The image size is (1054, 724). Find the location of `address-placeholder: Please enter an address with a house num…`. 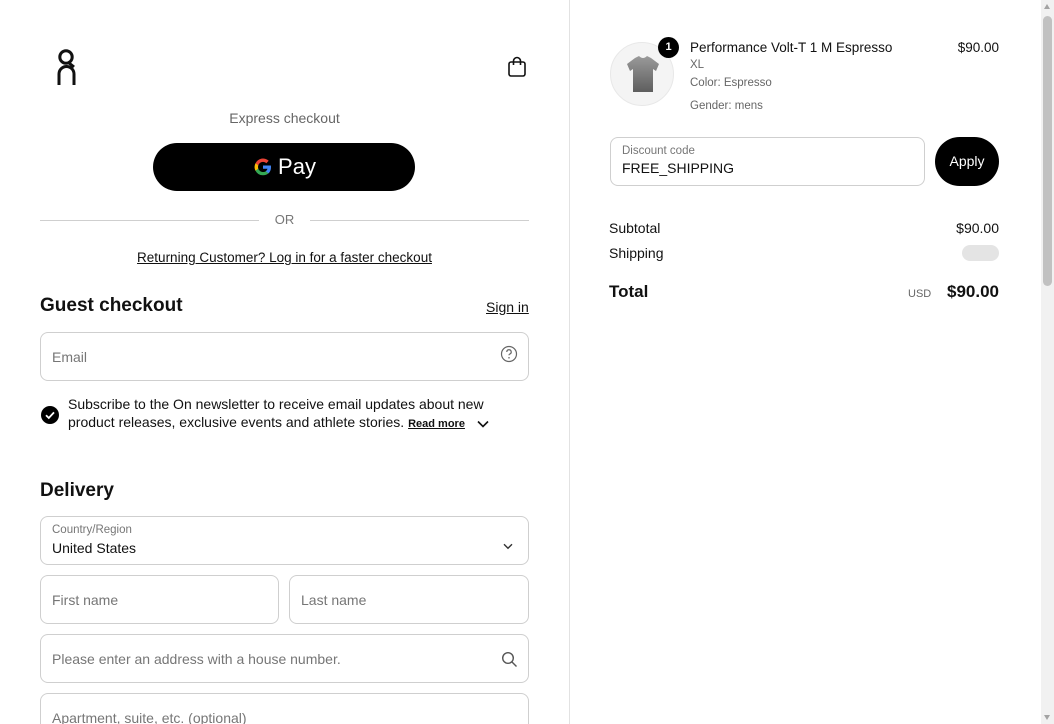

address-placeholder: Please enter an address with a house num… is located at coordinates (196, 659).